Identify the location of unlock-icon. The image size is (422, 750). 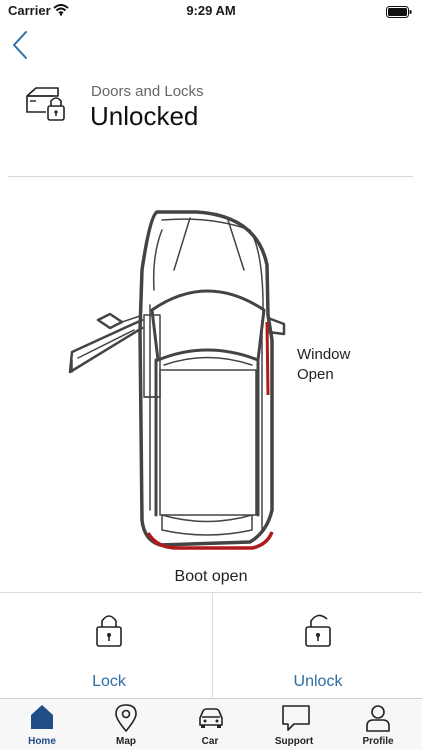
(320, 631).